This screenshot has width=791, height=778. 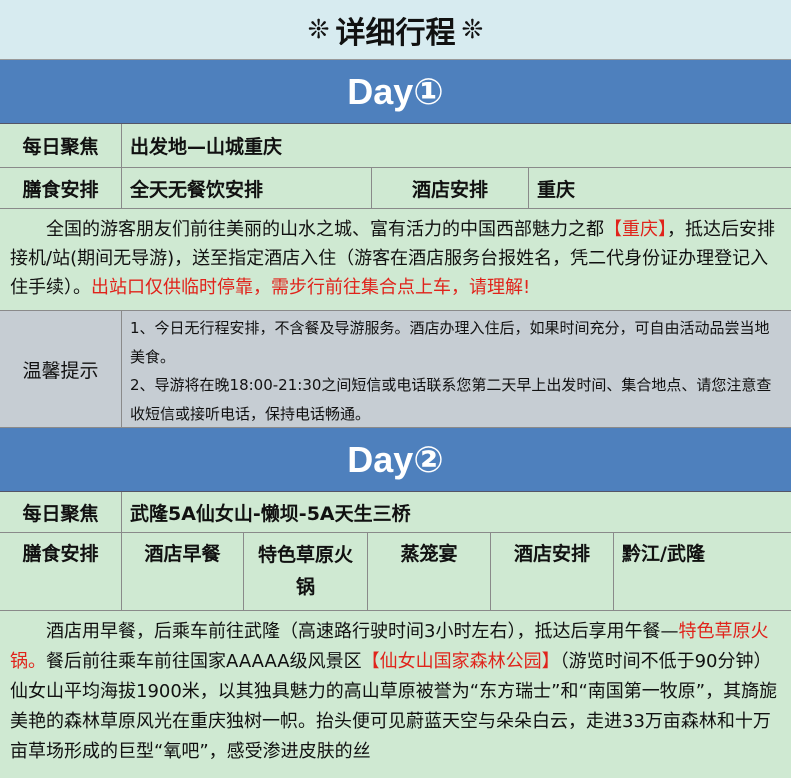 I want to click on day2-hotel-value: 黔江/武隆, so click(x=663, y=554).